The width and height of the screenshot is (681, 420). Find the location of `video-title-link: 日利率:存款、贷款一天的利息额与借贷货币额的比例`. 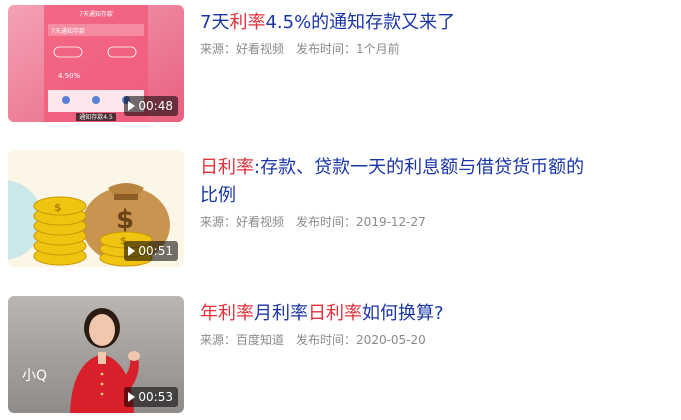

video-title-link: 日利率:存款、贷款一天的利息额与借贷货币额的比例 is located at coordinates (400, 182).